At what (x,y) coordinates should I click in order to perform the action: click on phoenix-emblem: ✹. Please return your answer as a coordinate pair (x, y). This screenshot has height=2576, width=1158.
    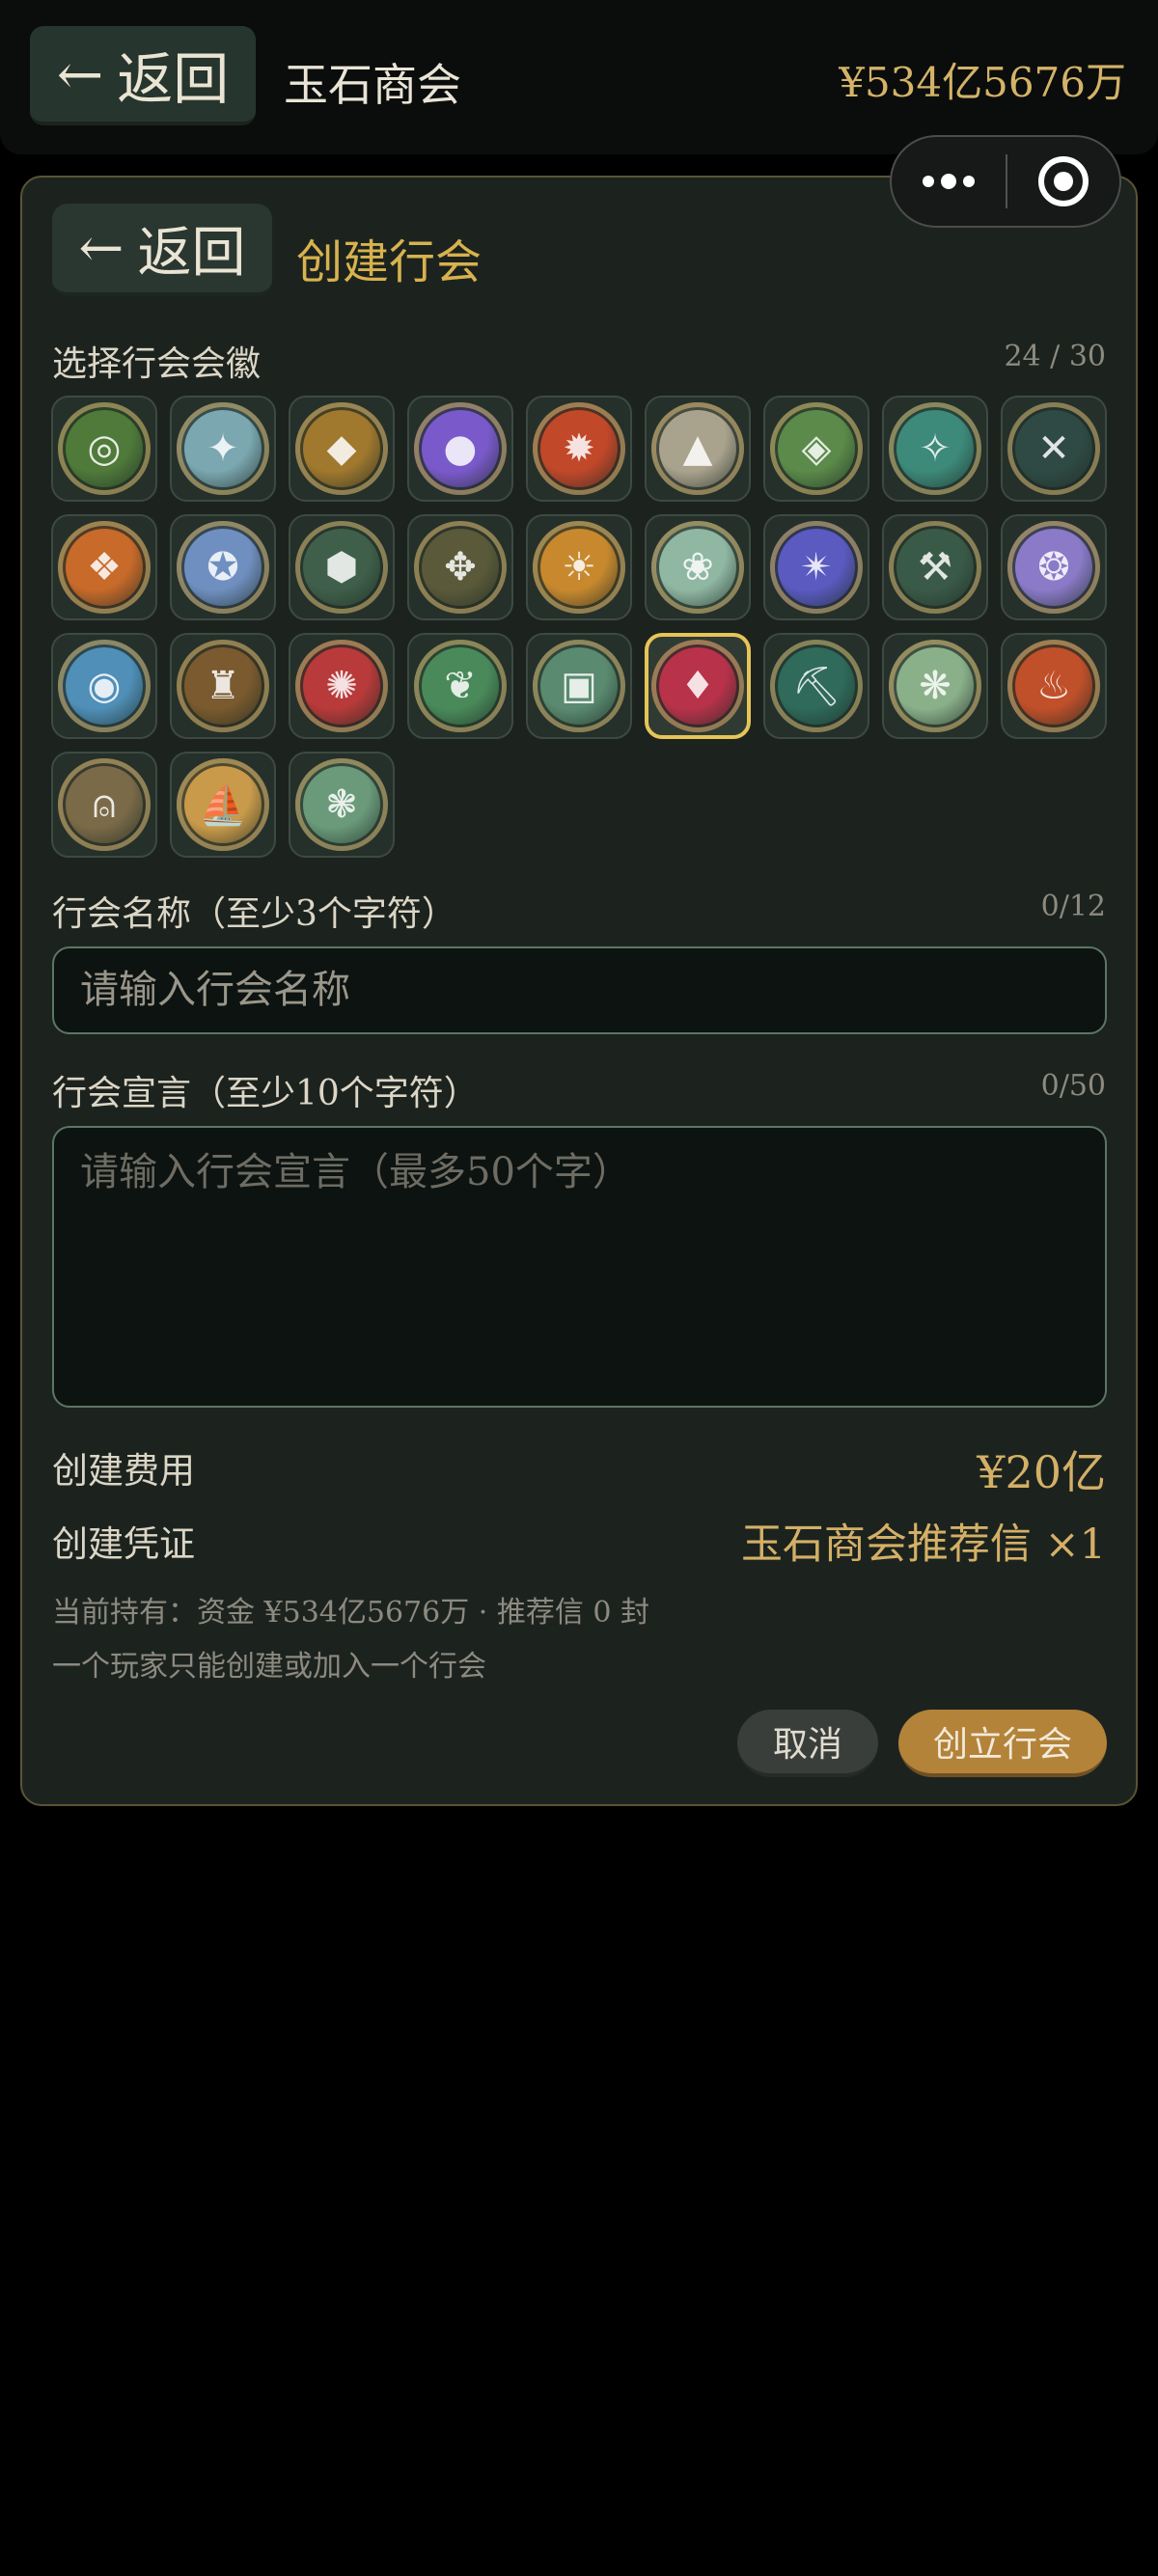
    Looking at the image, I should click on (579, 448).